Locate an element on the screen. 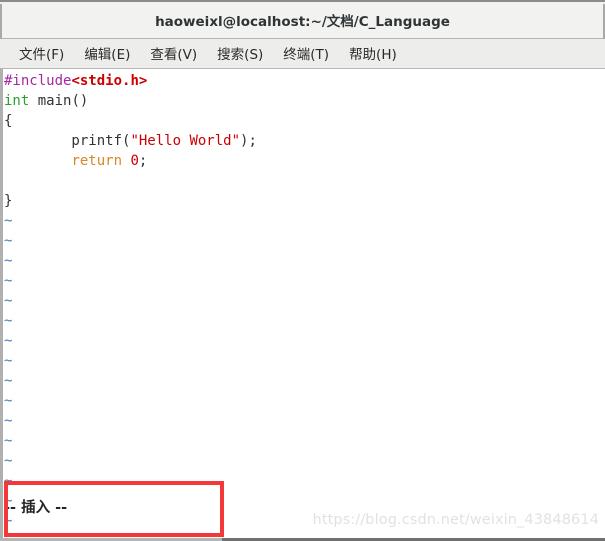  code-token-plain: { is located at coordinates (8, 121).